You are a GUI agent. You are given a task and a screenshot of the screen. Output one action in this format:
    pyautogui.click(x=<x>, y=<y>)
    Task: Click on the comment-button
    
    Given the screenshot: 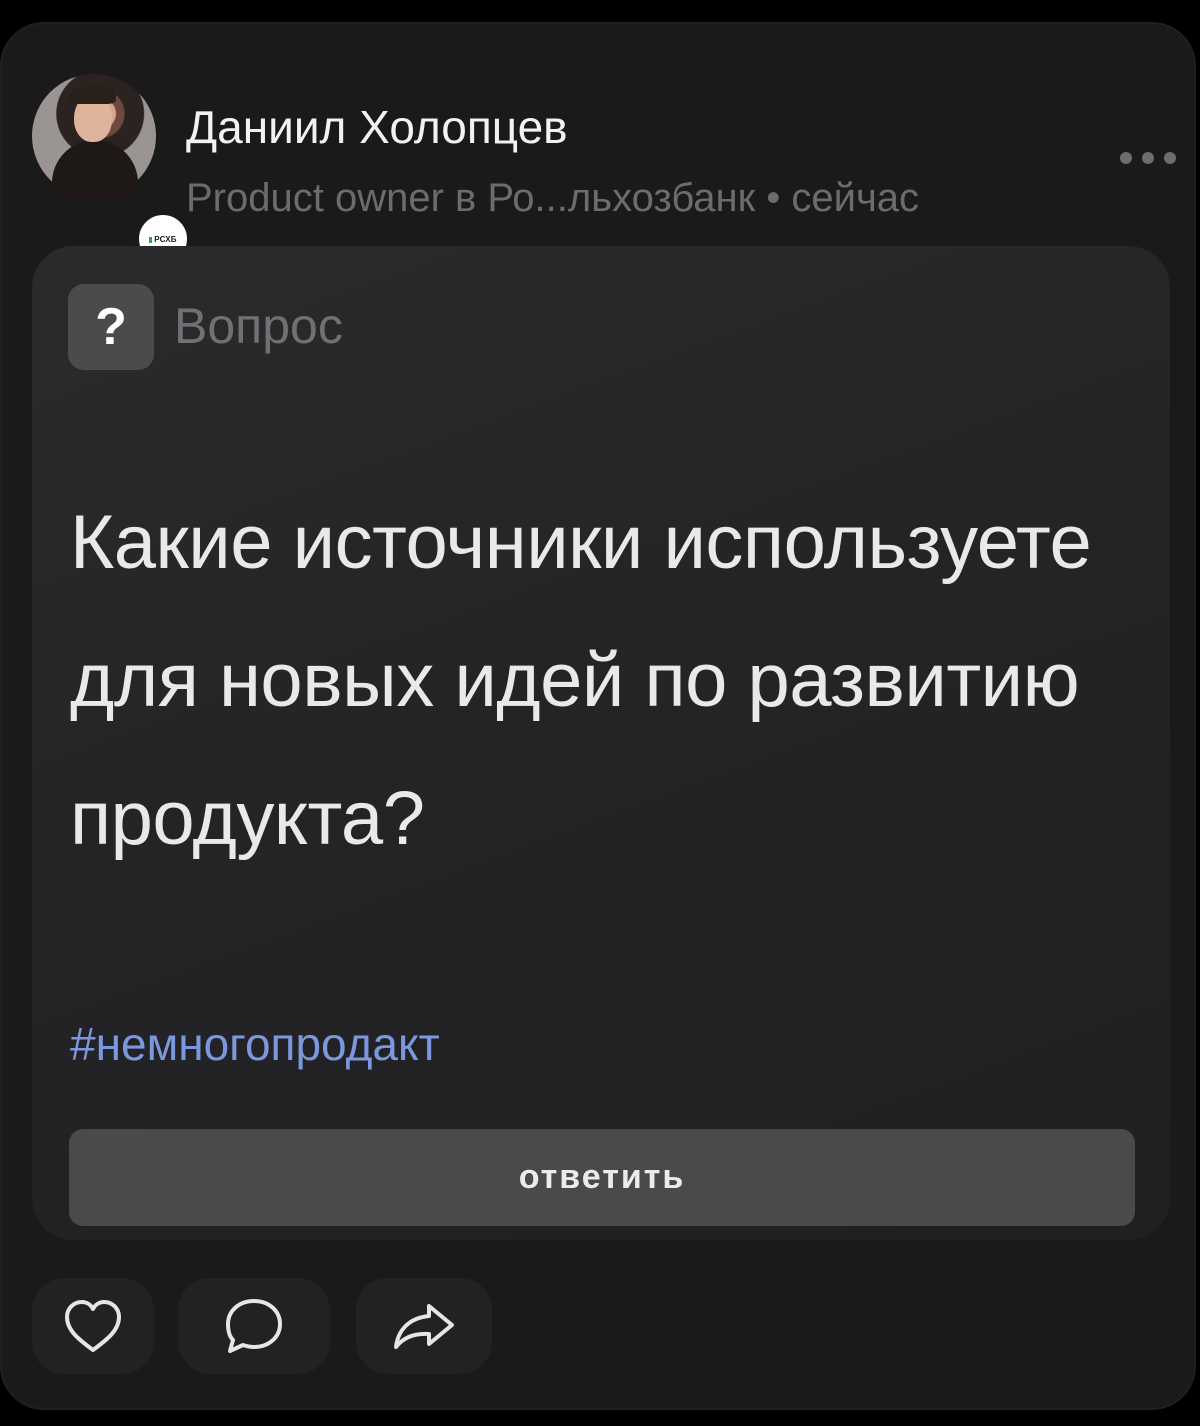 What is the action you would take?
    pyautogui.click(x=254, y=1326)
    